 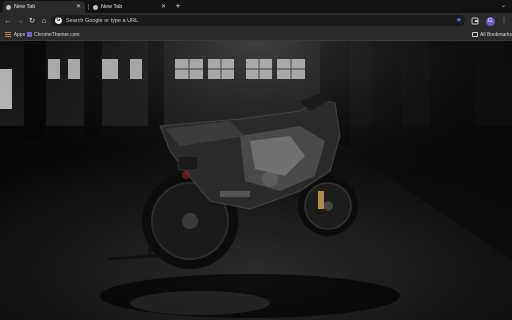 I want to click on tab-new-tab-1: New Tab ✕, so click(x=44, y=7).